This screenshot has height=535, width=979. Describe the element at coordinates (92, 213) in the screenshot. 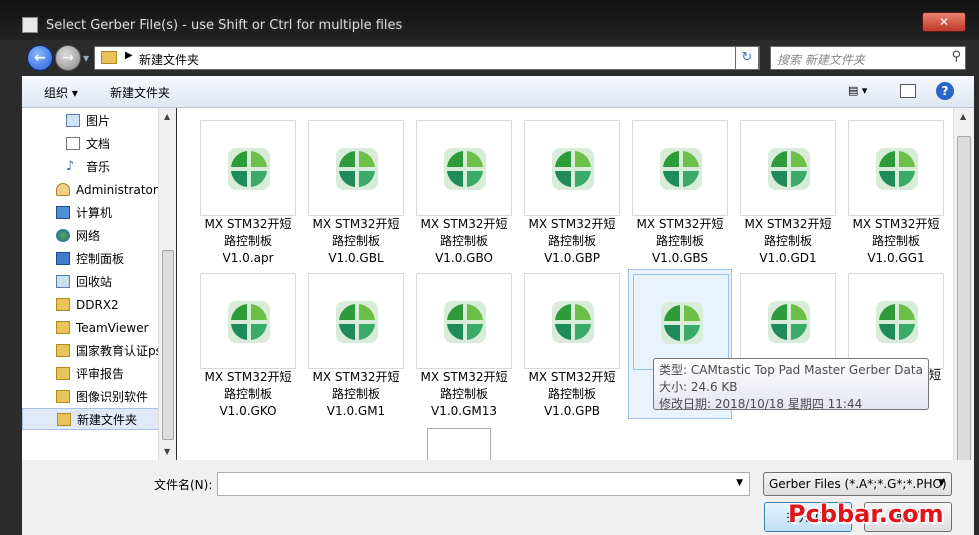

I see `sidebar-item-computer: 计算机` at that location.